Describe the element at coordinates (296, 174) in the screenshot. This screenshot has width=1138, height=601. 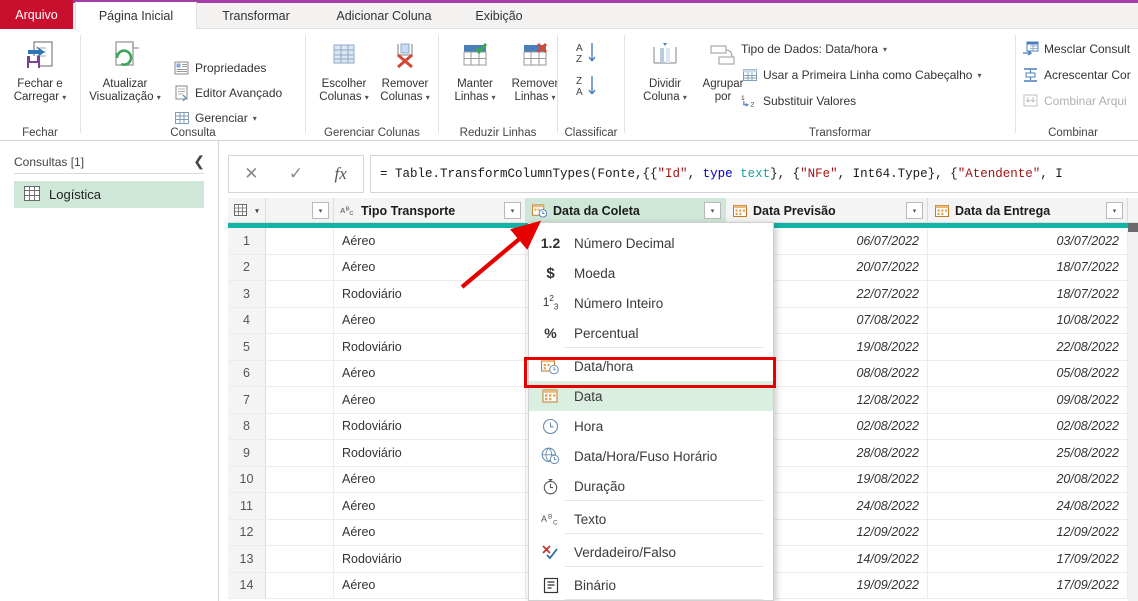
I see `accept-formula-icon: ✓` at that location.